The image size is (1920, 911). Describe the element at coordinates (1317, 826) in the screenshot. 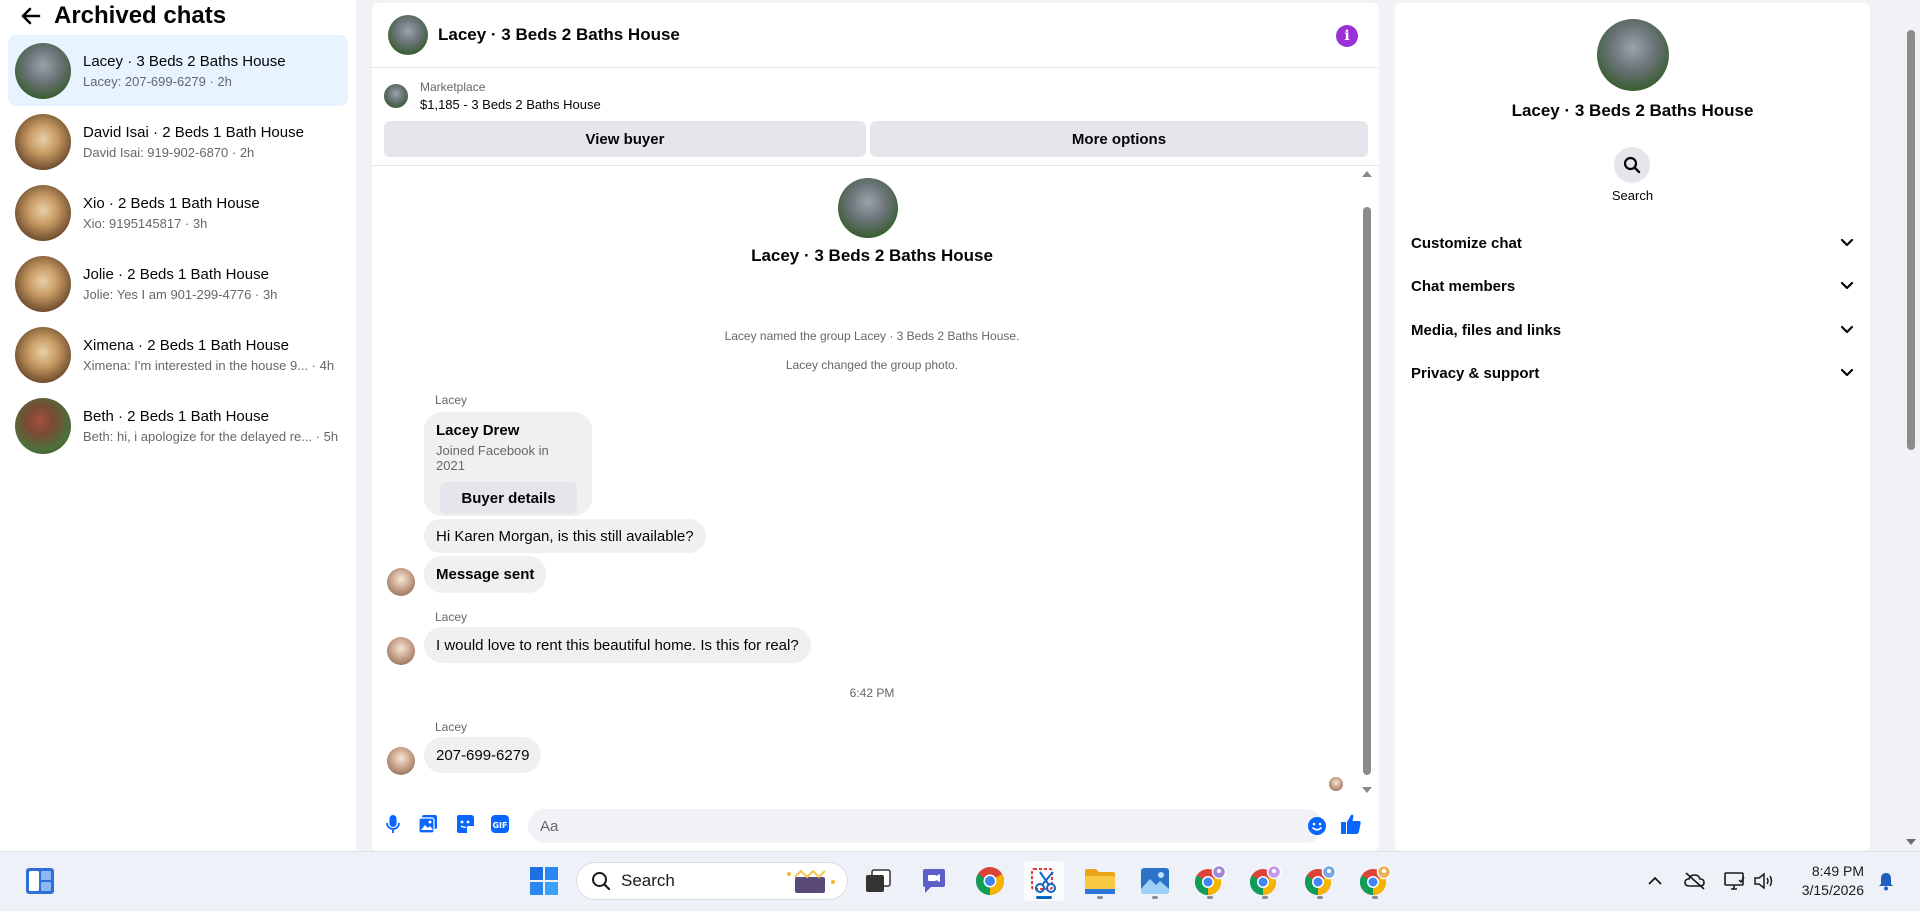

I see `emoji-icon` at that location.